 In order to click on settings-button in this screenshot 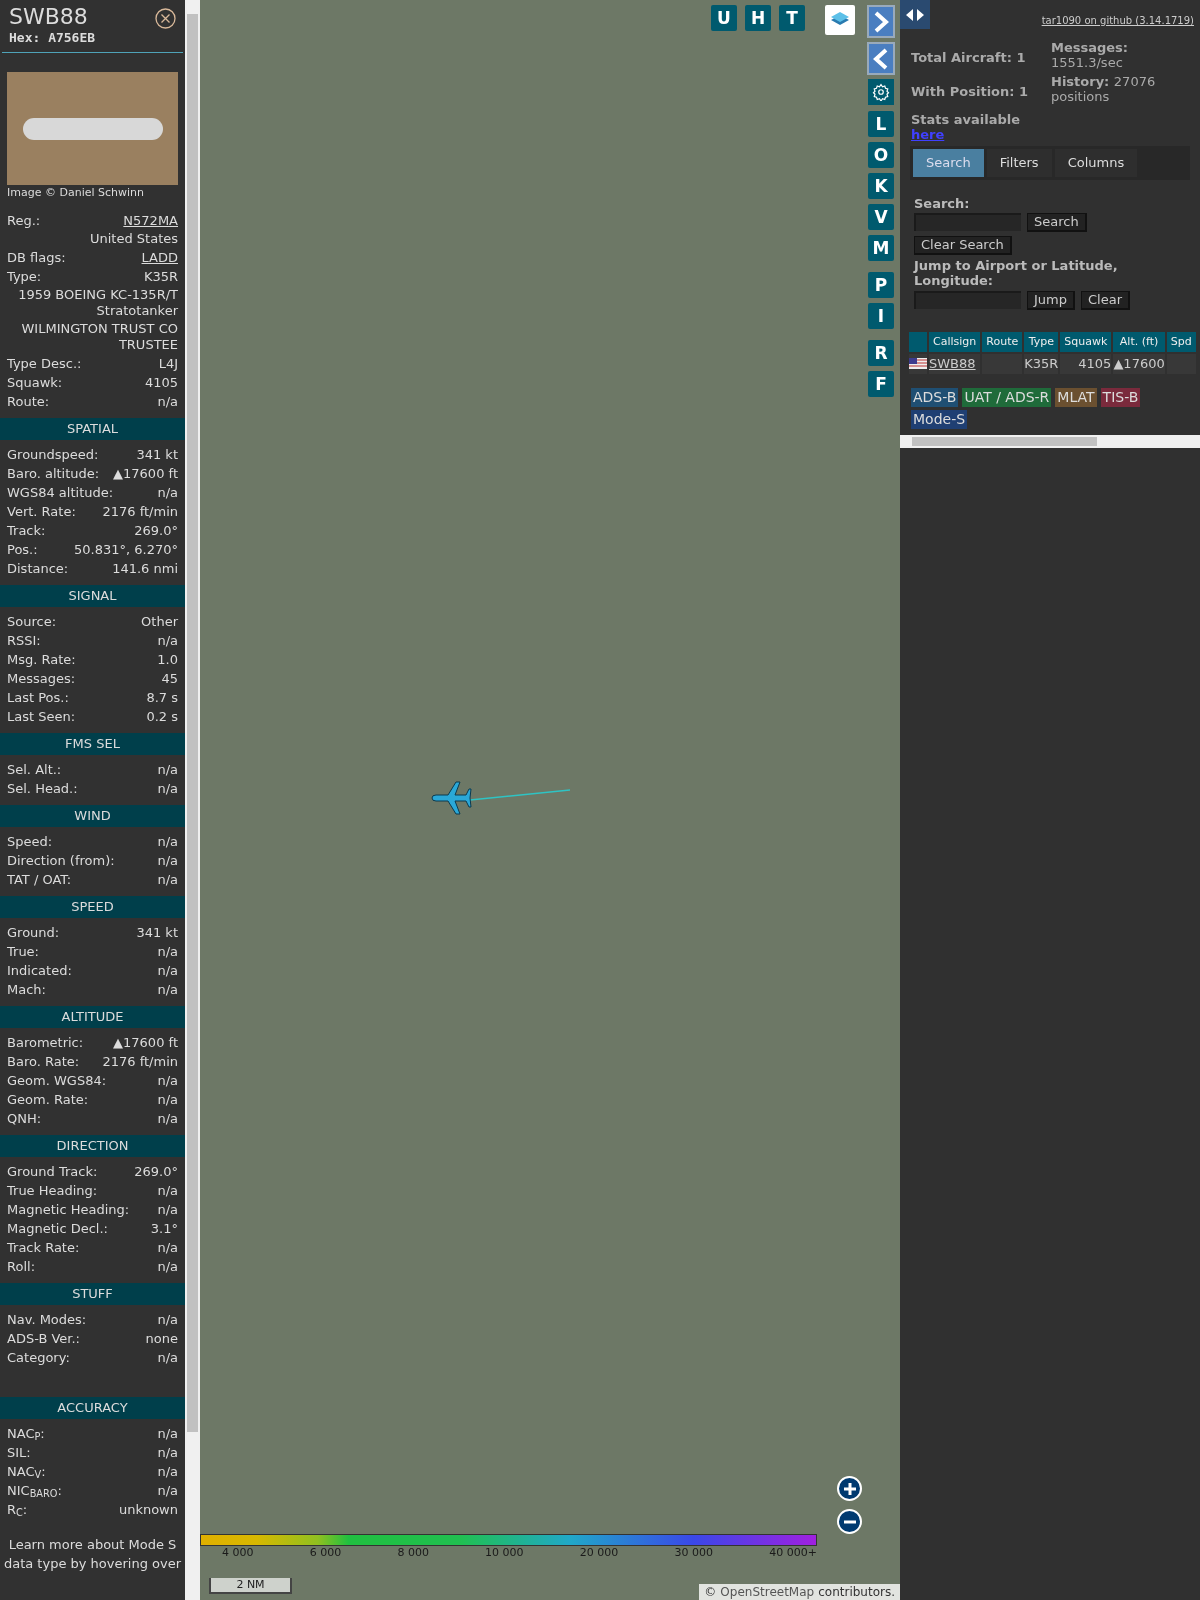, I will do `click(881, 92)`.